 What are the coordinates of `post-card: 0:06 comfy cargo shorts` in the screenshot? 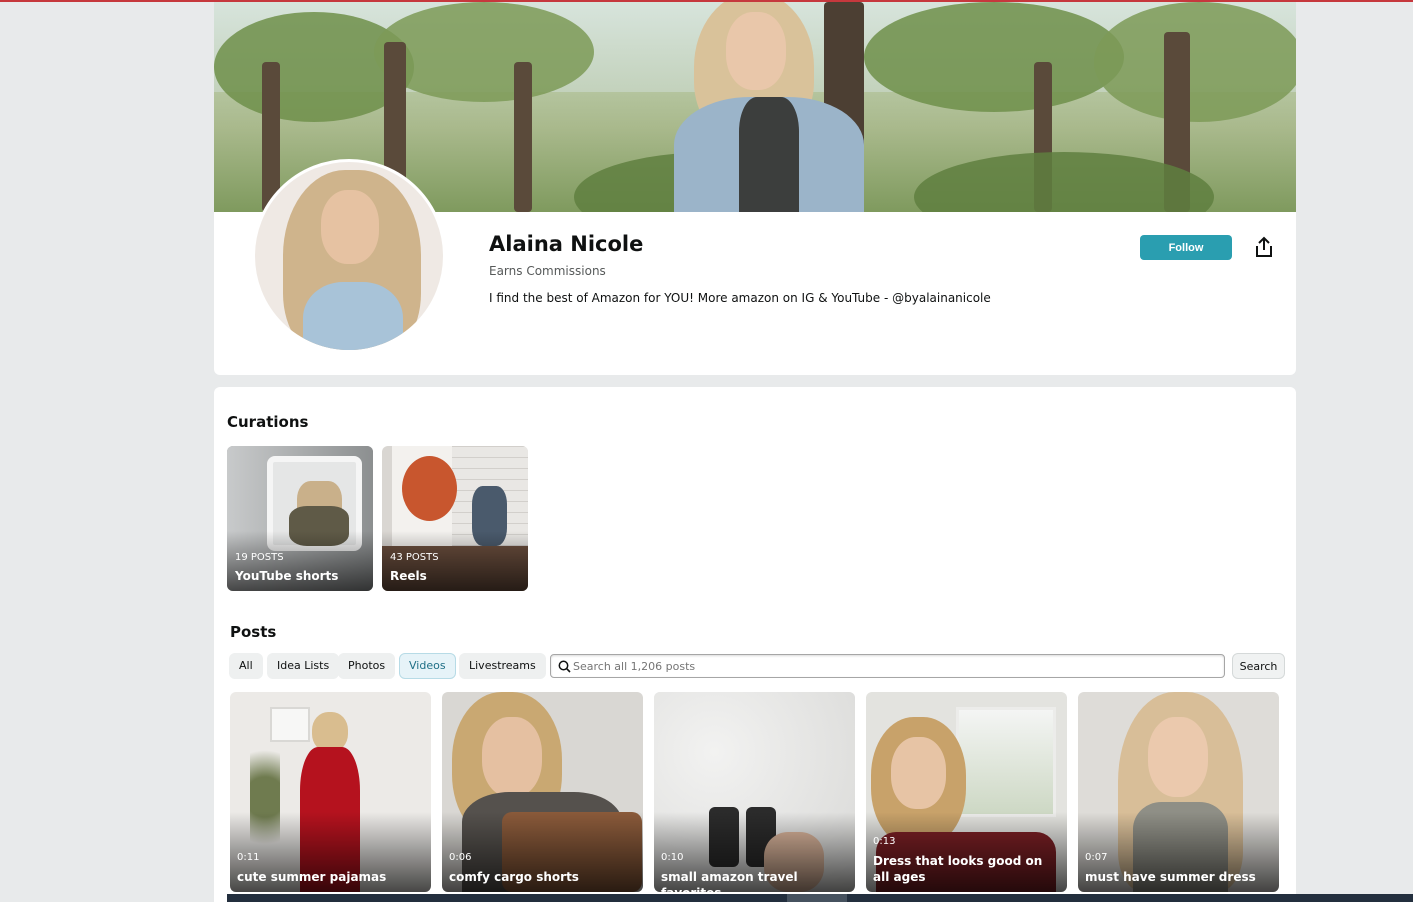 It's located at (542, 792).